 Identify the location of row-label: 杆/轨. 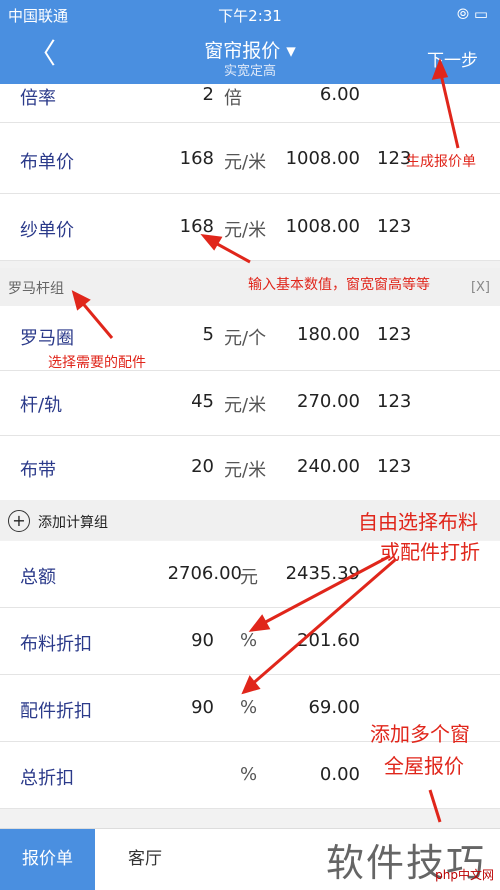
(41, 405).